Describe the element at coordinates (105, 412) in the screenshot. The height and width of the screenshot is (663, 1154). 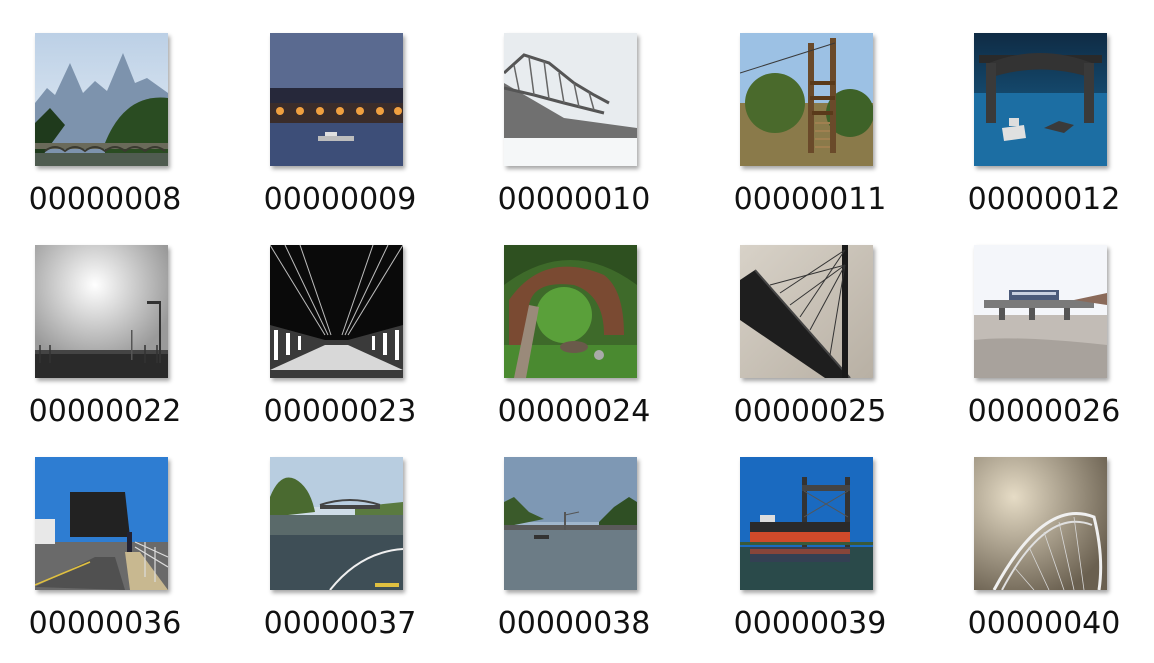
I see `file-name-label: 00000022` at that location.